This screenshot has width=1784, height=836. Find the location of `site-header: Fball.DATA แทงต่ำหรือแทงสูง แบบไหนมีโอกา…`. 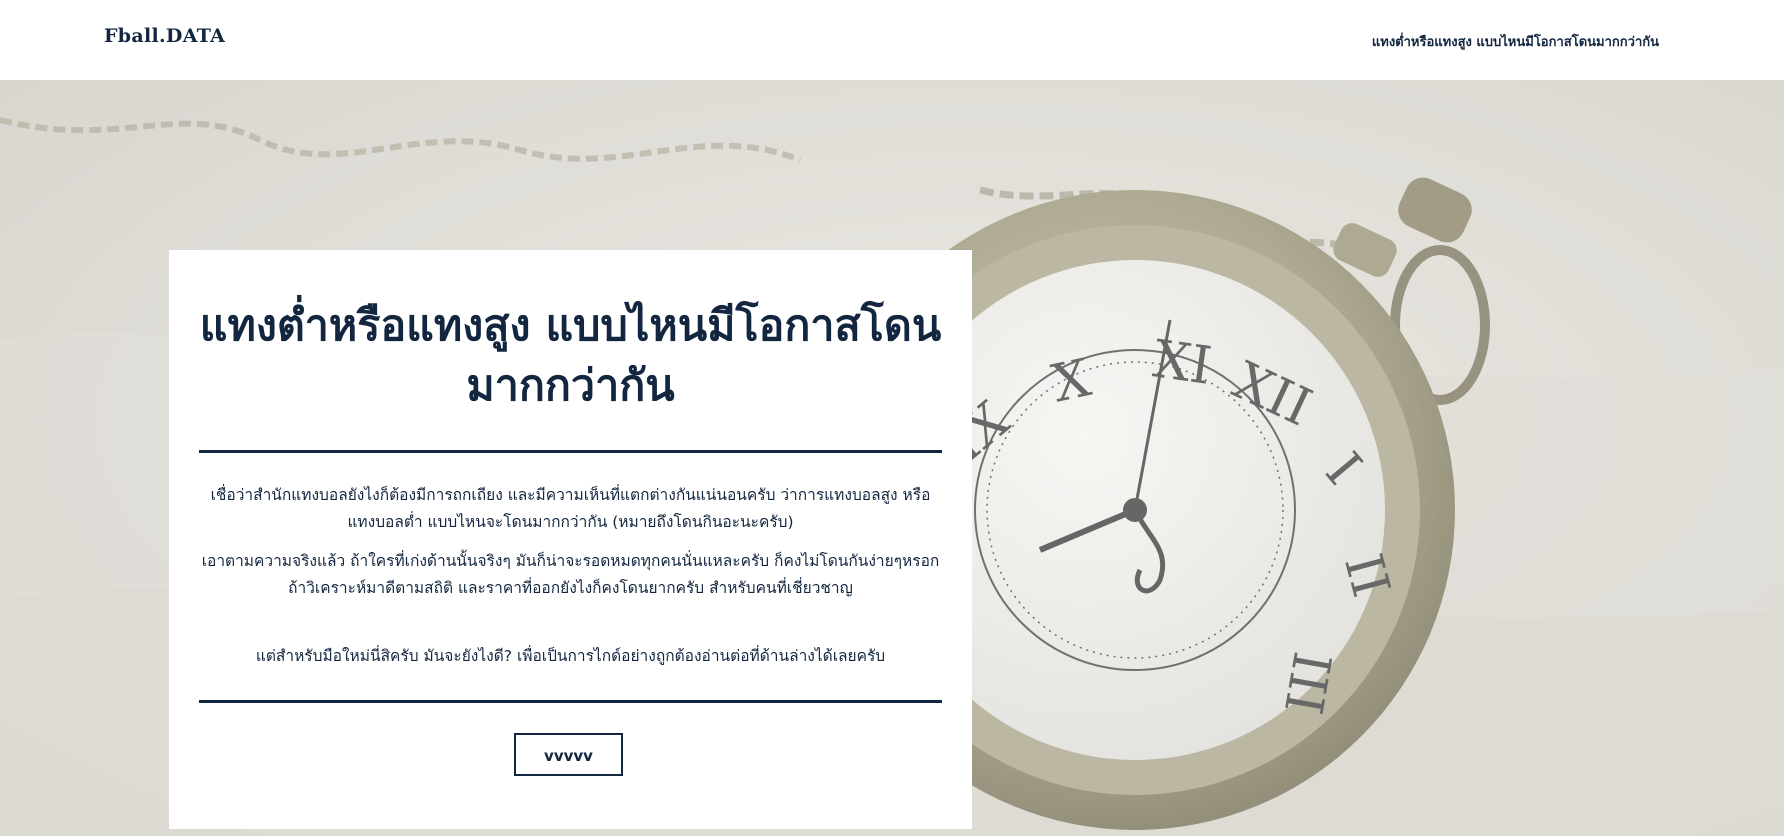

site-header: Fball.DATA แทงต่ำหรือแทงสูง แบบไหนมีโอกา… is located at coordinates (892, 40).